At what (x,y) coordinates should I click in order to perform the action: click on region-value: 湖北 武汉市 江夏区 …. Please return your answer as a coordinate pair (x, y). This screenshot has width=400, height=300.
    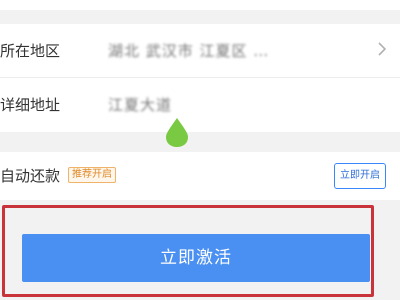
    Looking at the image, I should click on (189, 51).